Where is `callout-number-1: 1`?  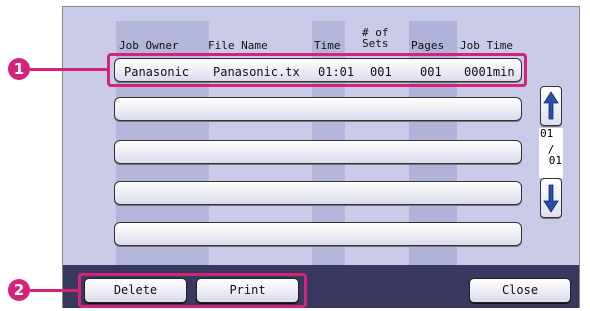
callout-number-1: 1 is located at coordinates (19, 69).